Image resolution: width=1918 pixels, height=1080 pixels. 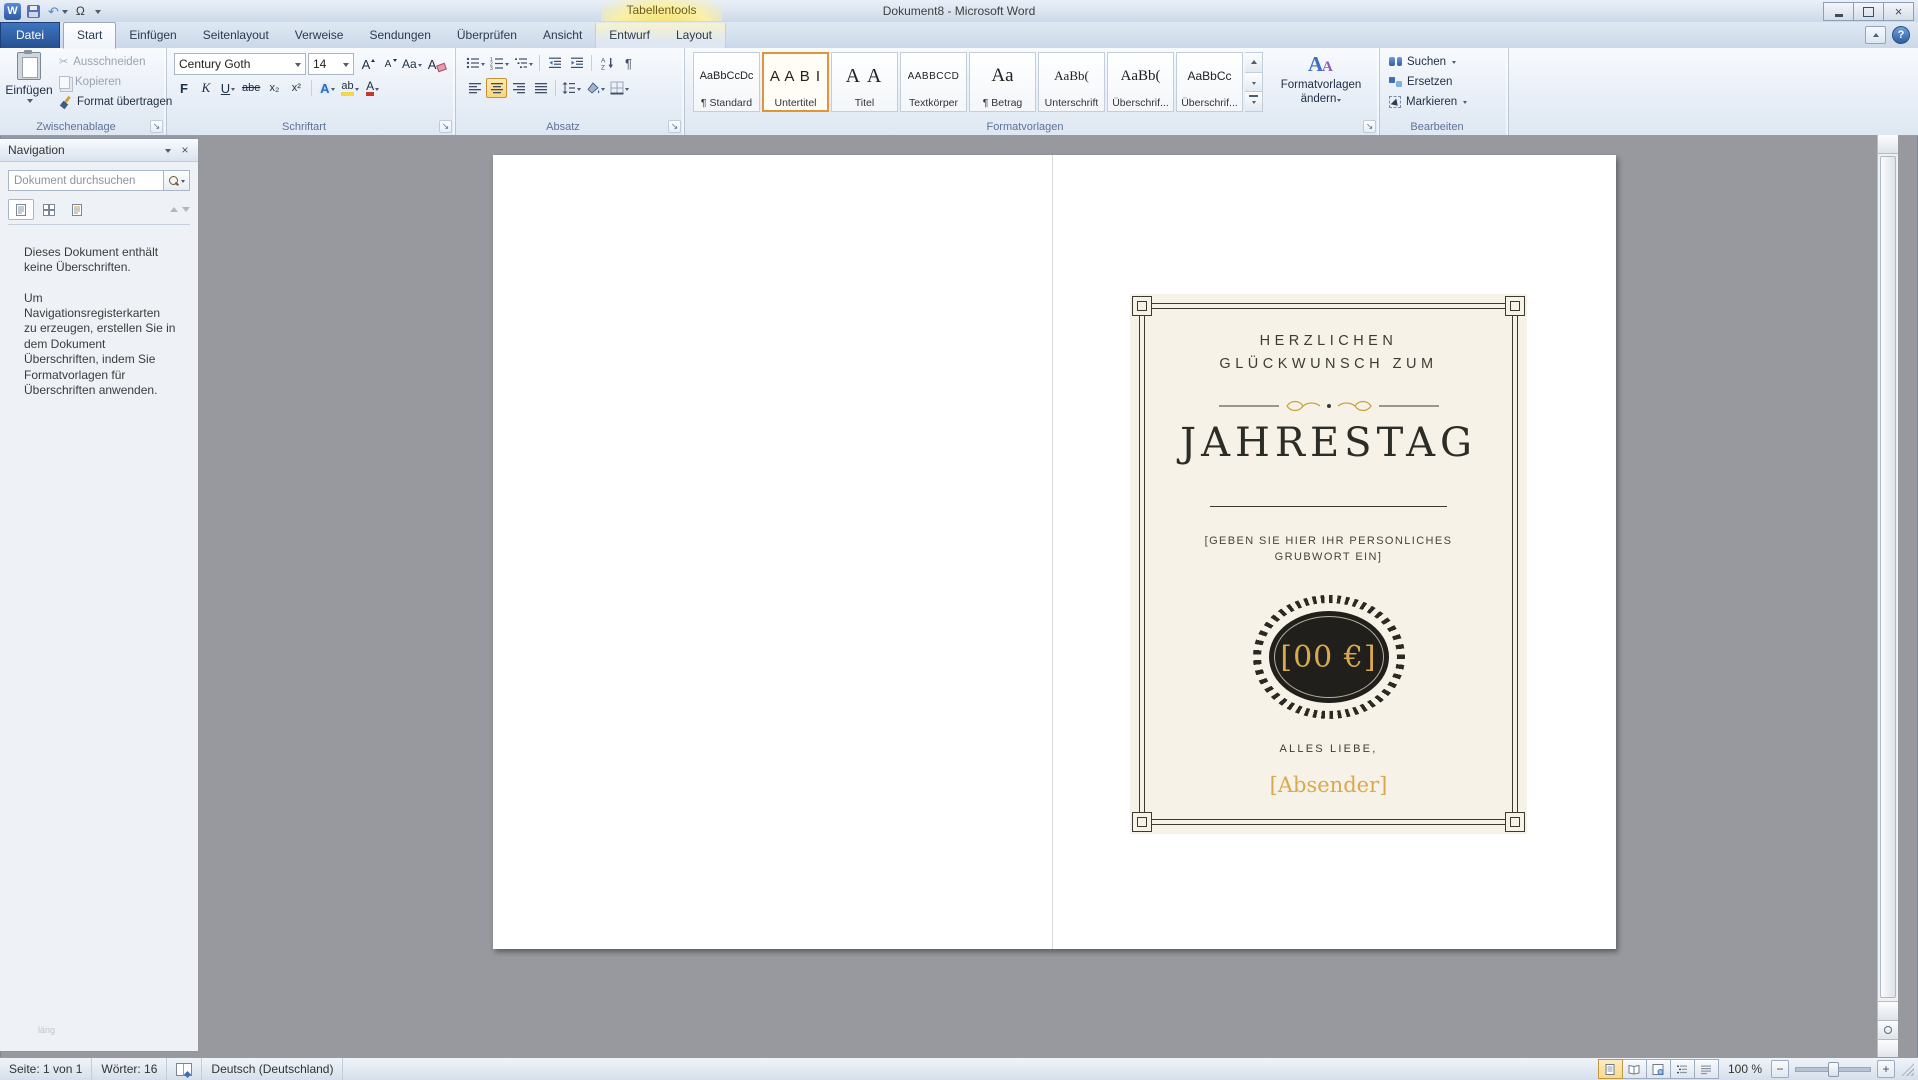 What do you see at coordinates (474, 88) in the screenshot?
I see `align-left-button` at bounding box center [474, 88].